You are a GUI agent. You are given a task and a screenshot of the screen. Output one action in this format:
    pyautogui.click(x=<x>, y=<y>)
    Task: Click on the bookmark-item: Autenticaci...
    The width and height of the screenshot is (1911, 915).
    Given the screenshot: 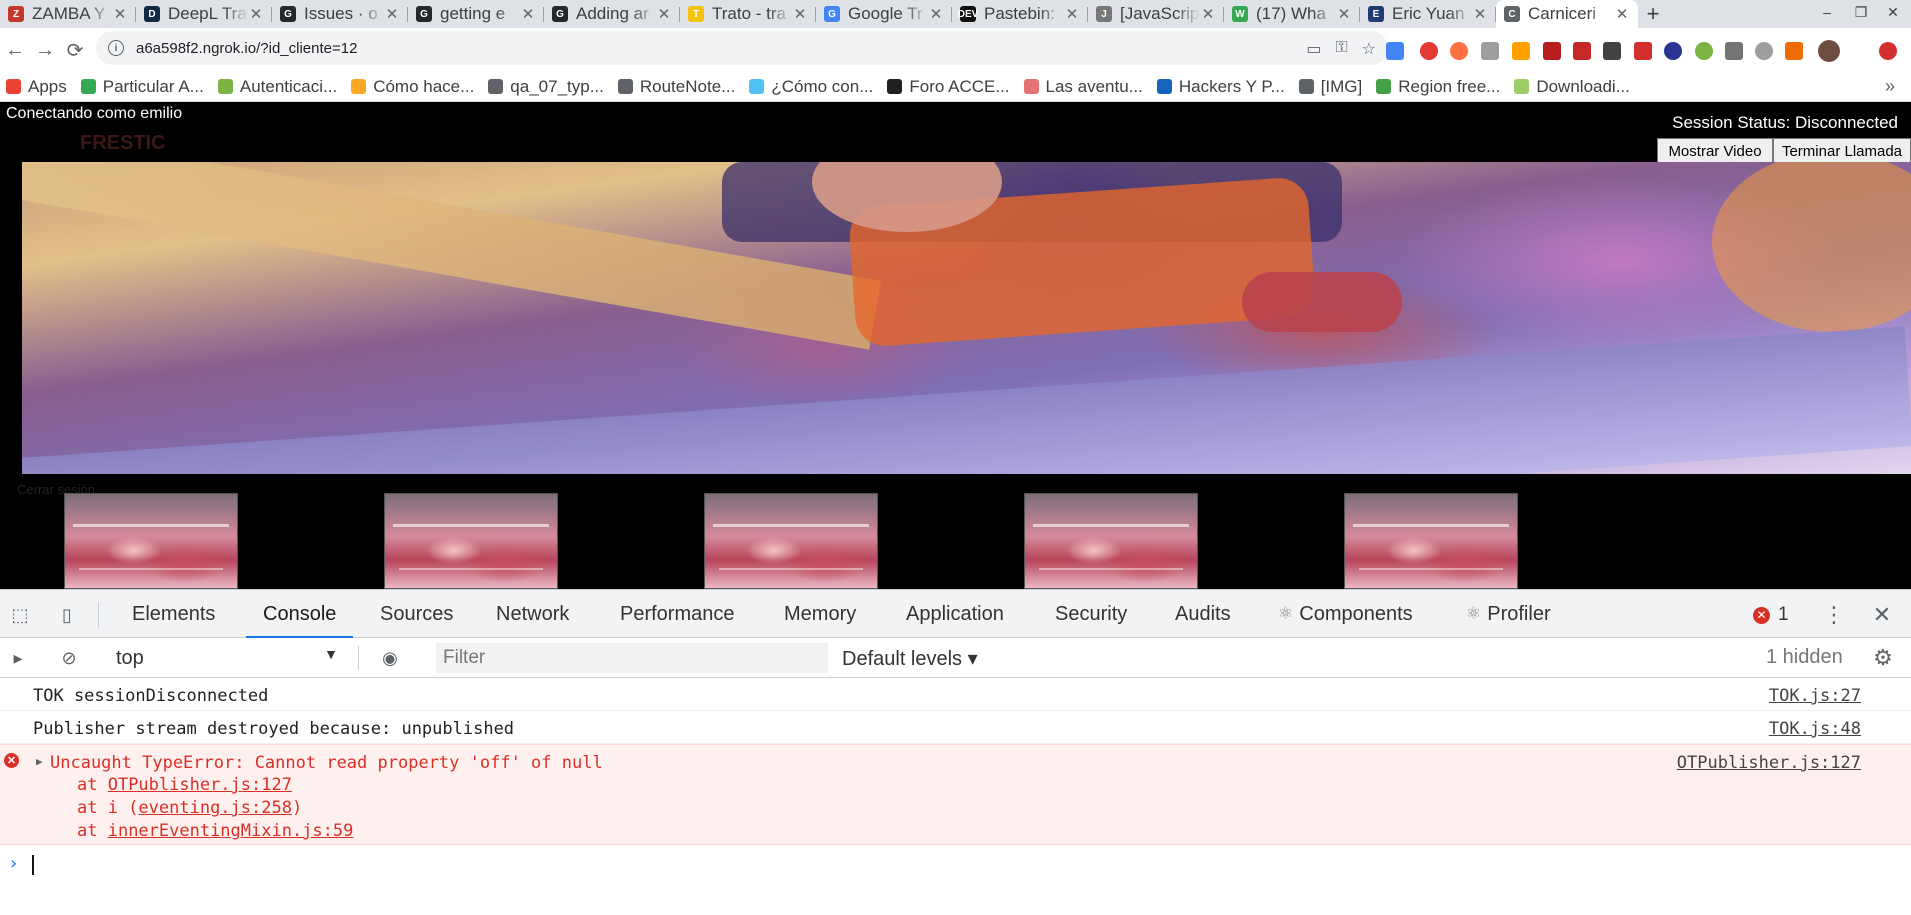 What is the action you would take?
    pyautogui.click(x=277, y=87)
    